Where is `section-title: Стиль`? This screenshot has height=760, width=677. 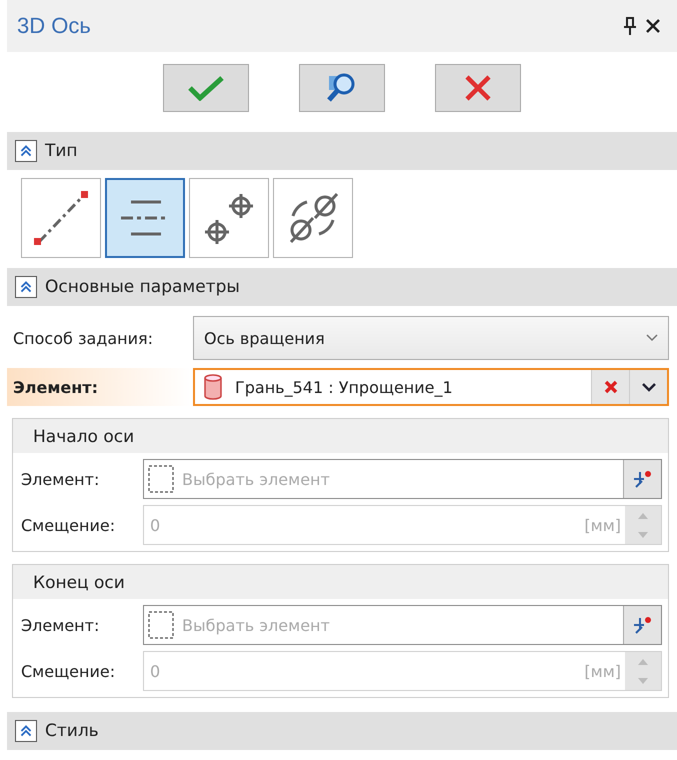
section-title: Стиль is located at coordinates (72, 731).